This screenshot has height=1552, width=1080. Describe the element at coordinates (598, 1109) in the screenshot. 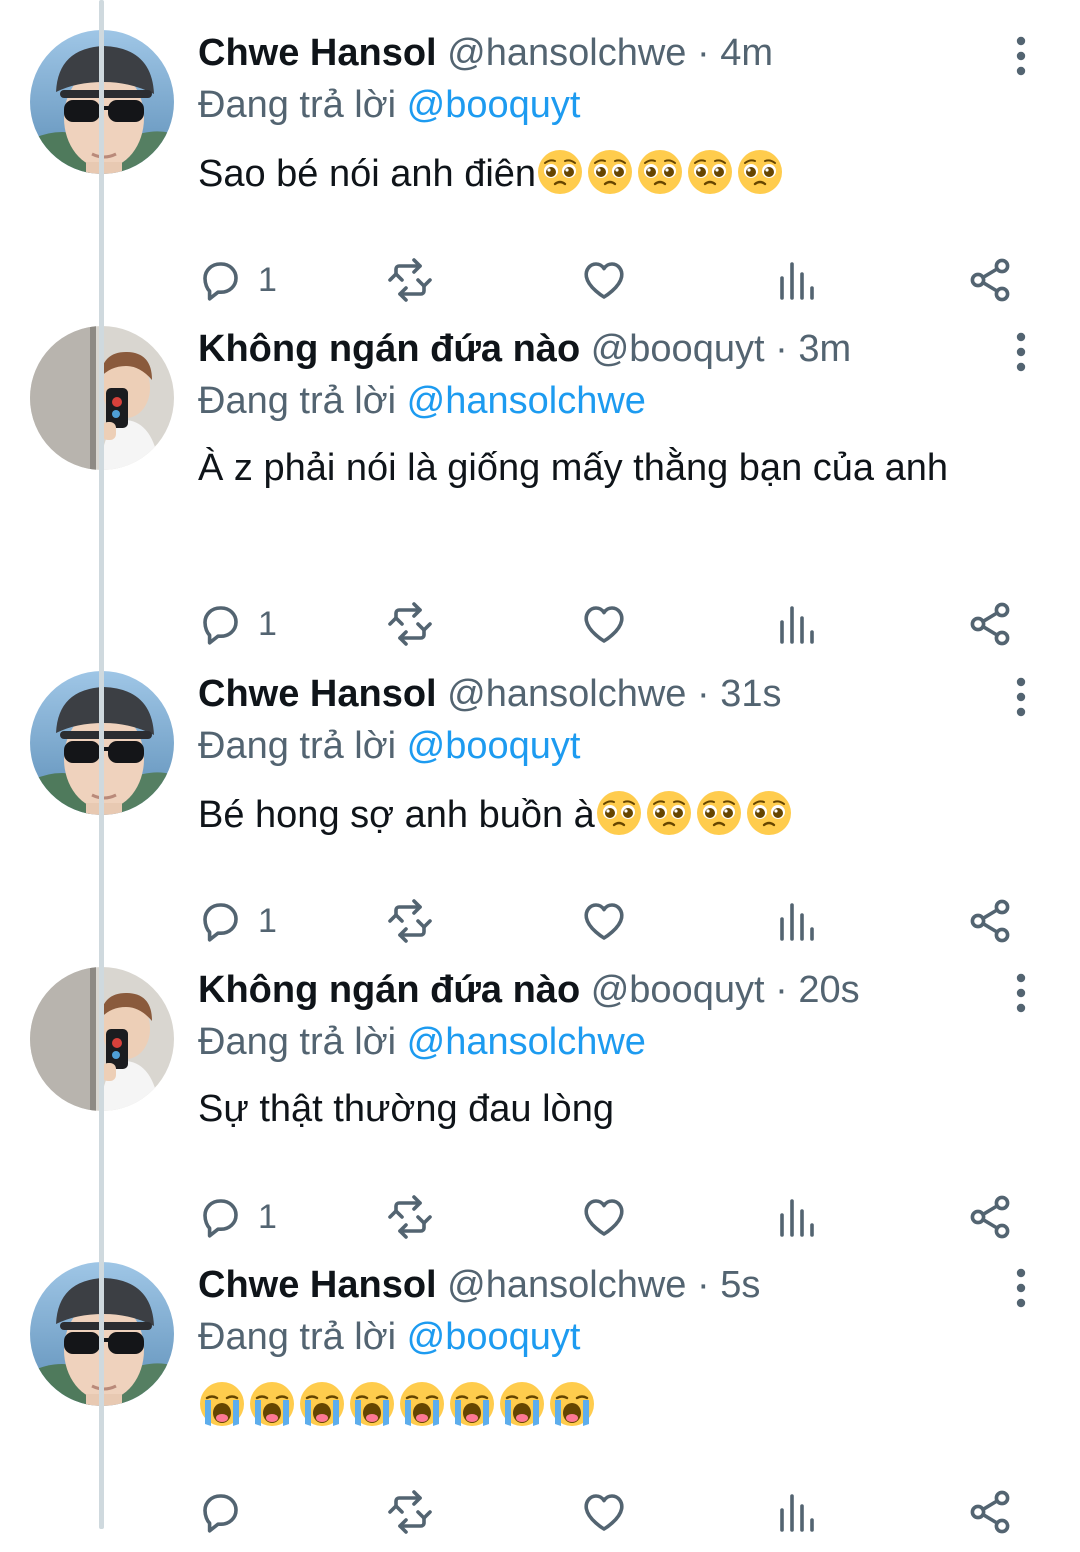

I see `tweet-text: Sự thật thường đau lòng` at that location.